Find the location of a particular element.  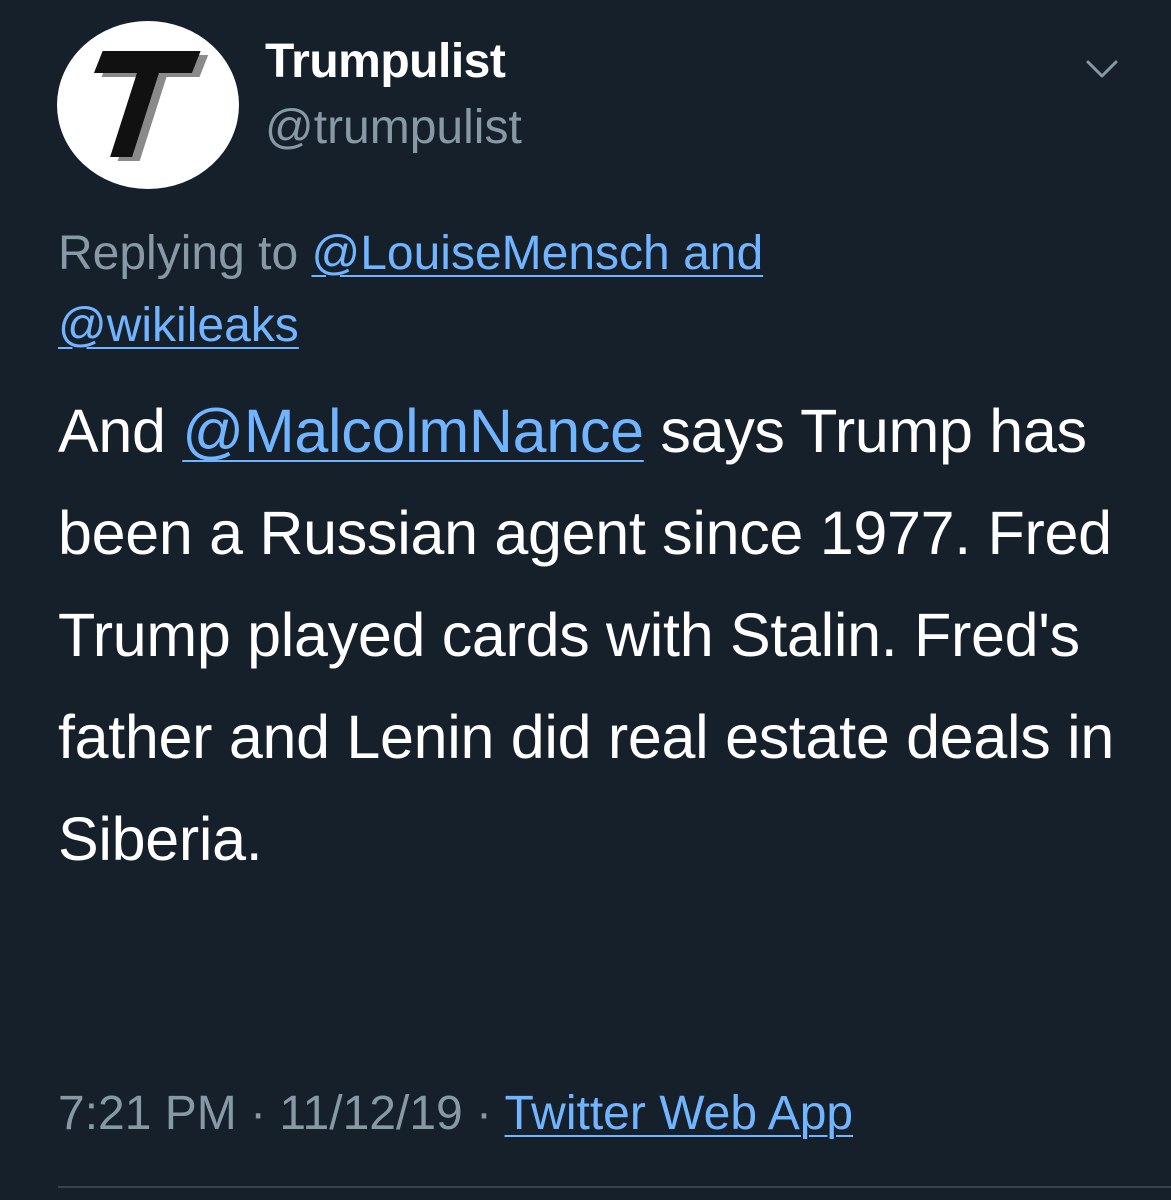

replying-to: Replying to @LouiseMensch and @wikileaks is located at coordinates (588, 290).